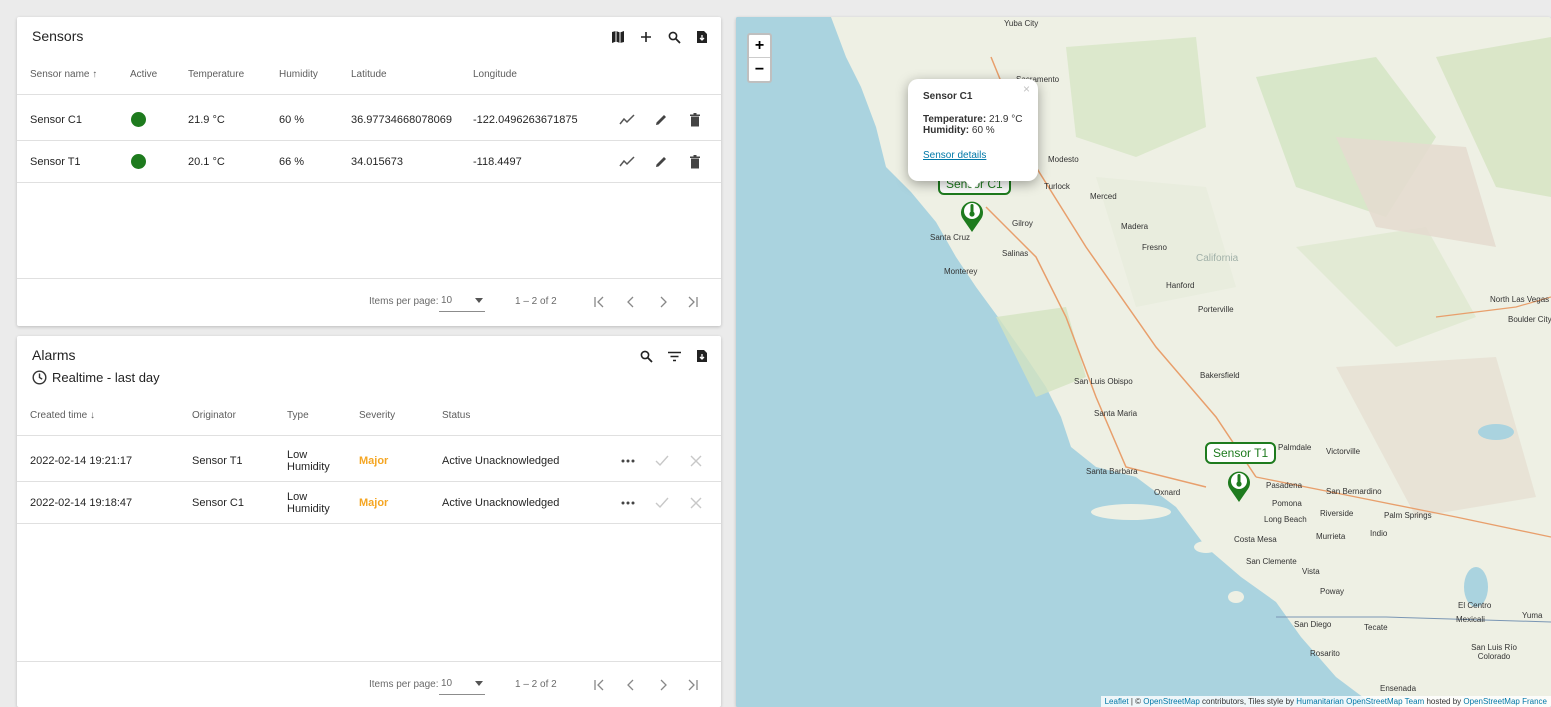 Image resolution: width=1551 pixels, height=707 pixels. I want to click on city-label: Yuba City, so click(1021, 23).